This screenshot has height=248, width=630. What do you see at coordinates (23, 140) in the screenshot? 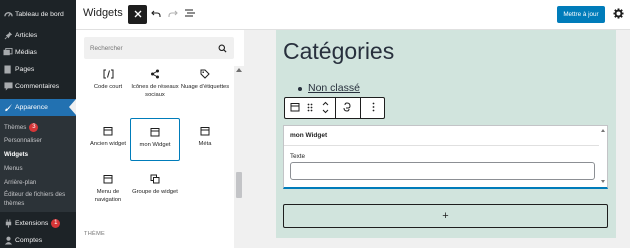
I see `submenu-item-personnaliser: Personnaliser` at bounding box center [23, 140].